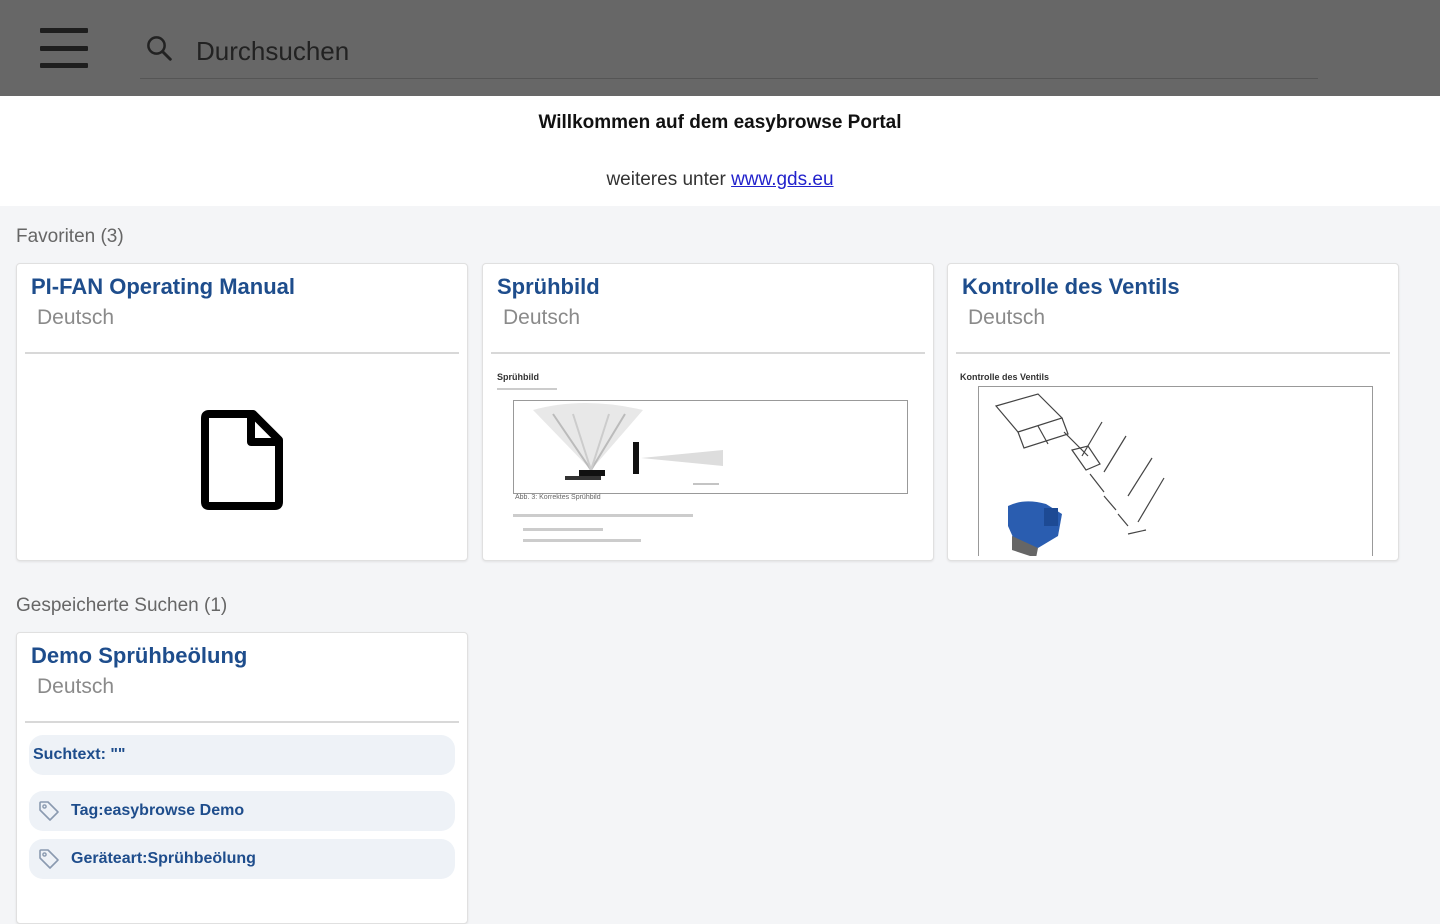 Image resolution: width=1440 pixels, height=924 pixels. What do you see at coordinates (79, 754) in the screenshot?
I see `chip-label: Suchtext: ""` at bounding box center [79, 754].